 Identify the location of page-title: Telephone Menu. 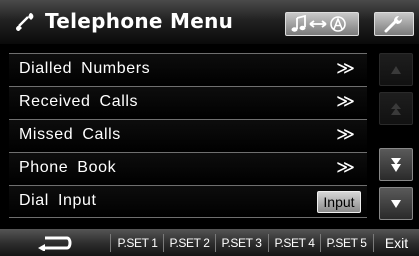
(139, 21).